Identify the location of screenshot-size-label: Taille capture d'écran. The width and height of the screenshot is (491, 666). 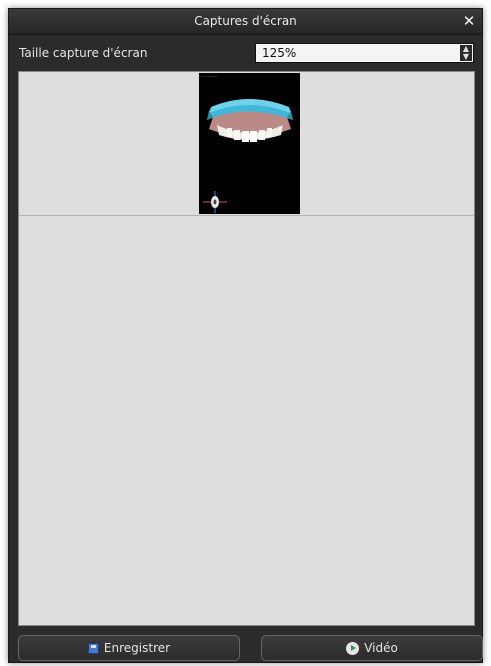
(83, 53).